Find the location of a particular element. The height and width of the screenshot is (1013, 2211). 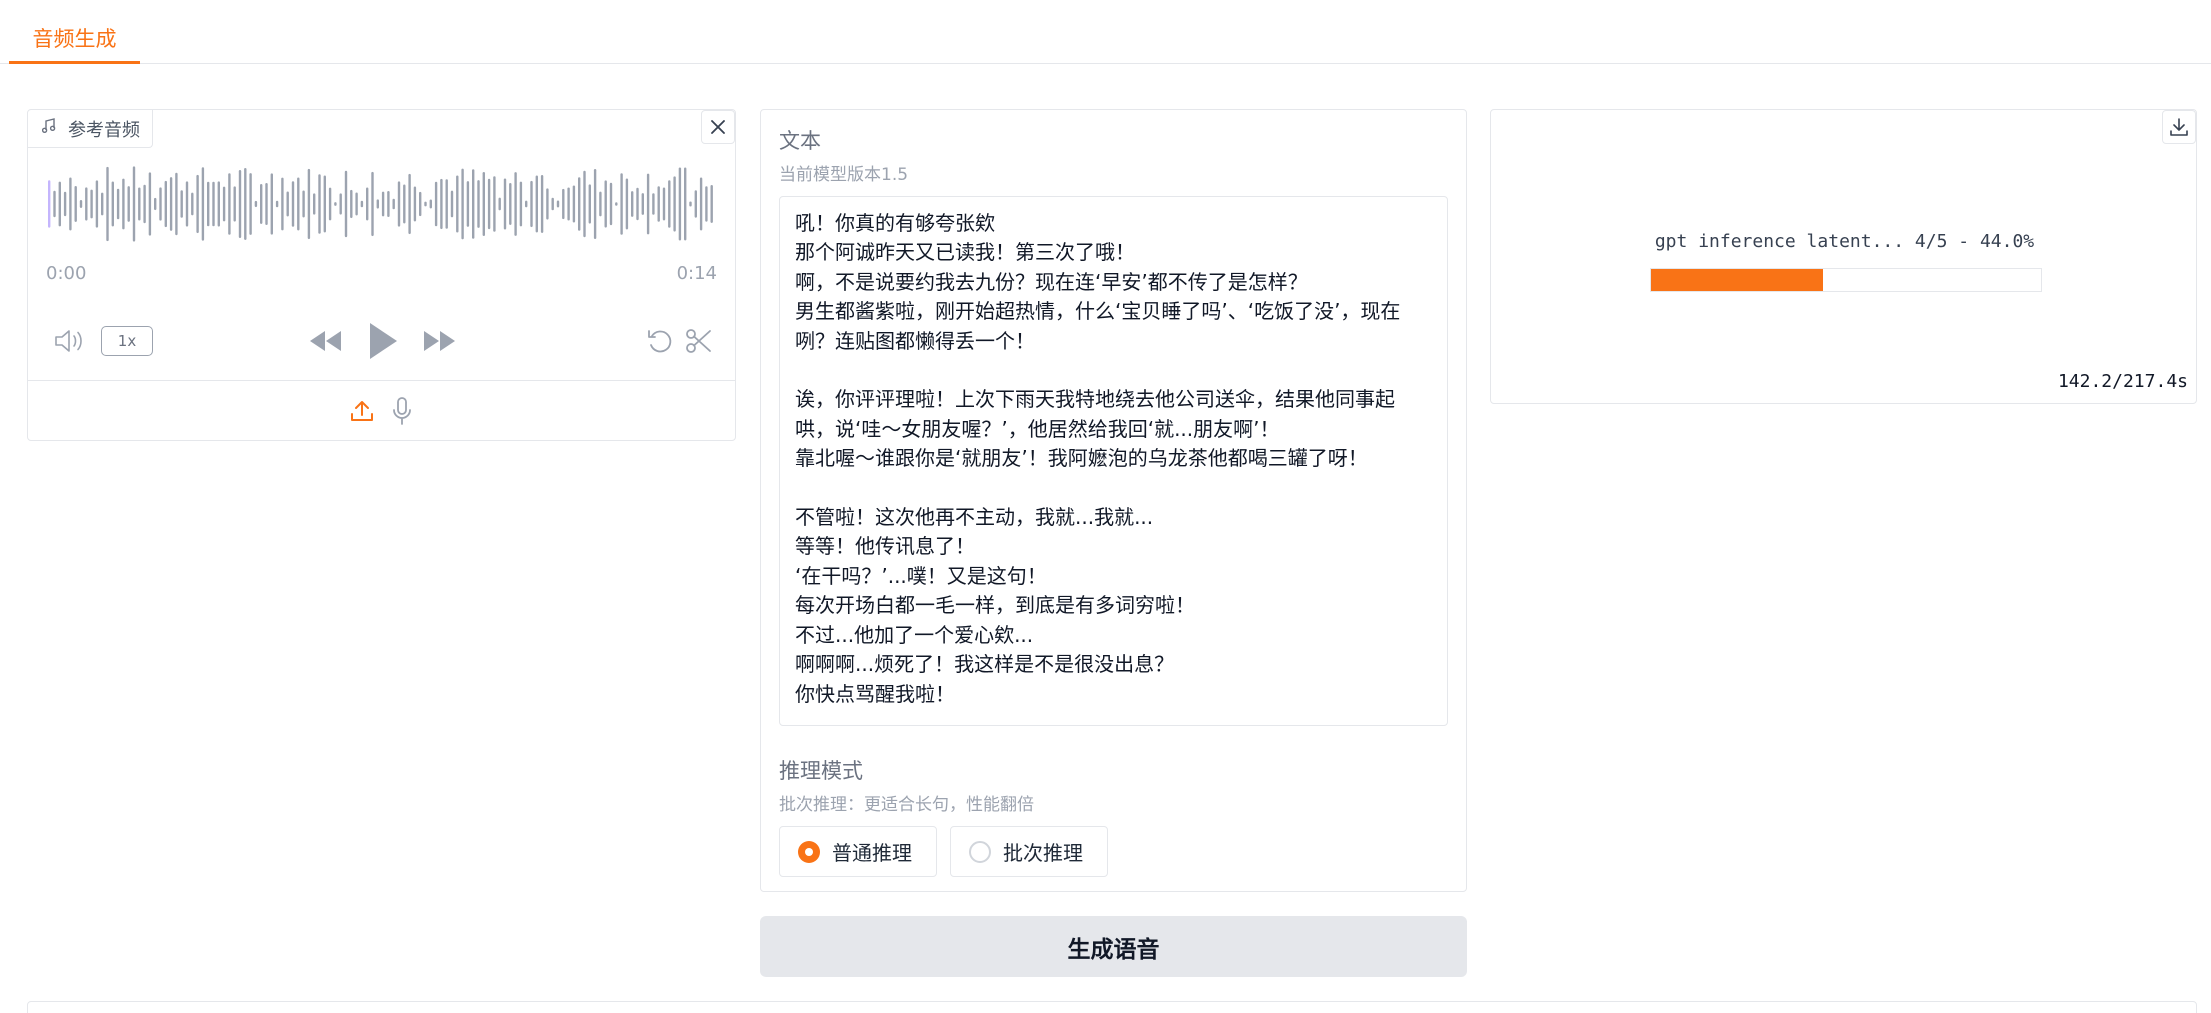

trim-button is located at coordinates (699, 341).